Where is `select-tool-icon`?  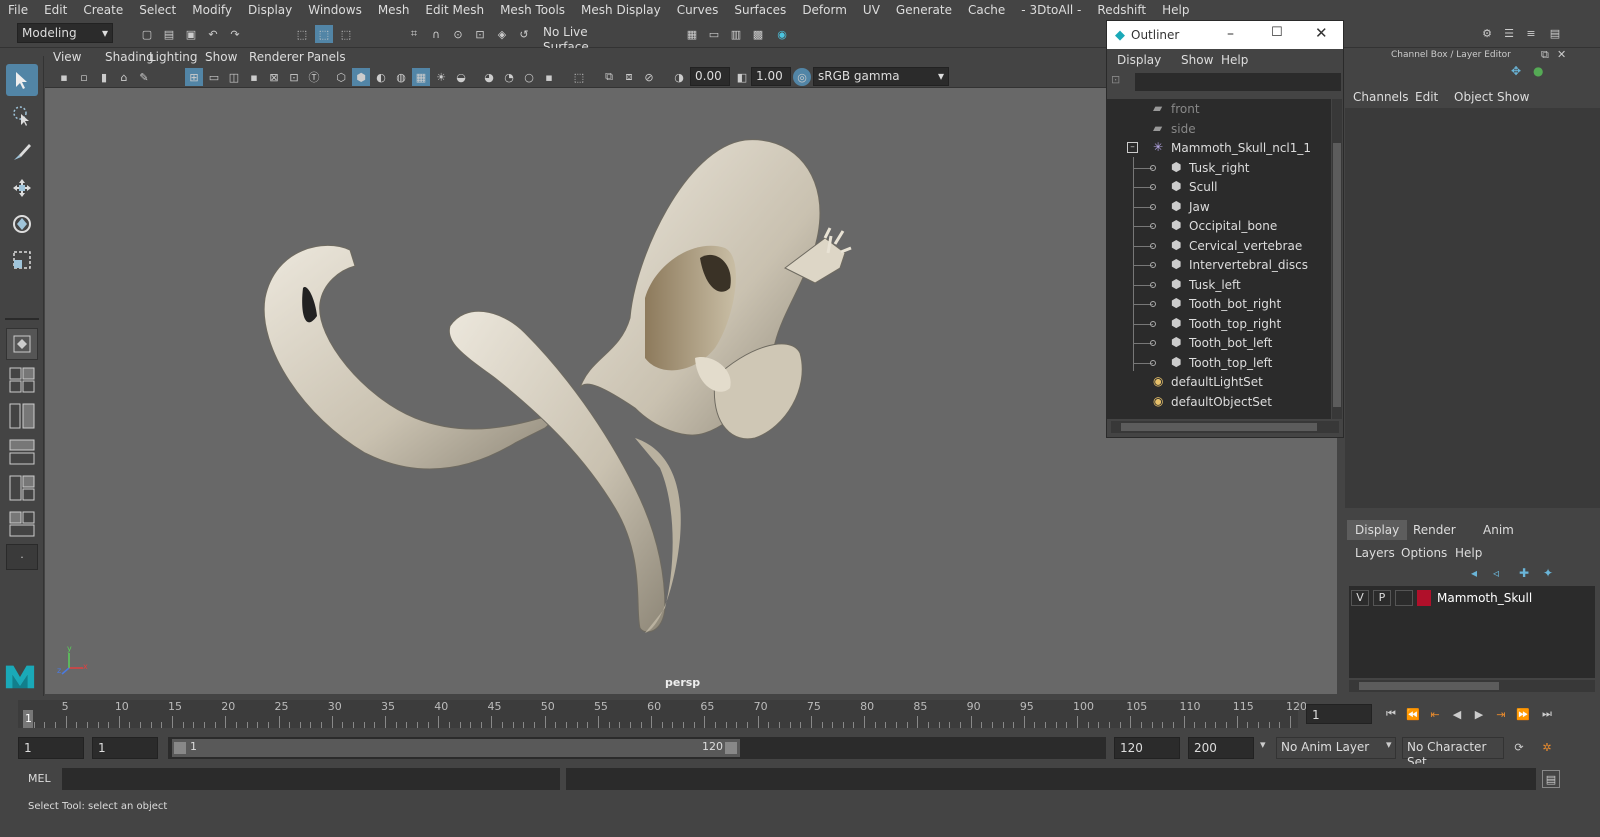 select-tool-icon is located at coordinates (22, 80).